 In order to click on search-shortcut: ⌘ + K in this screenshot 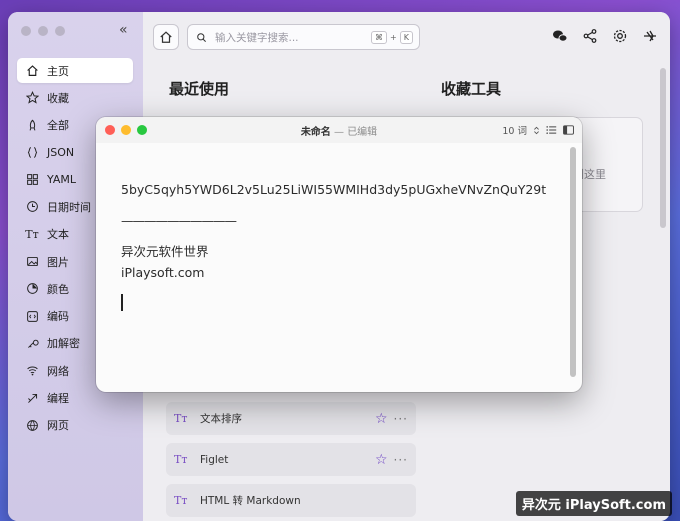, I will do `click(392, 37)`.